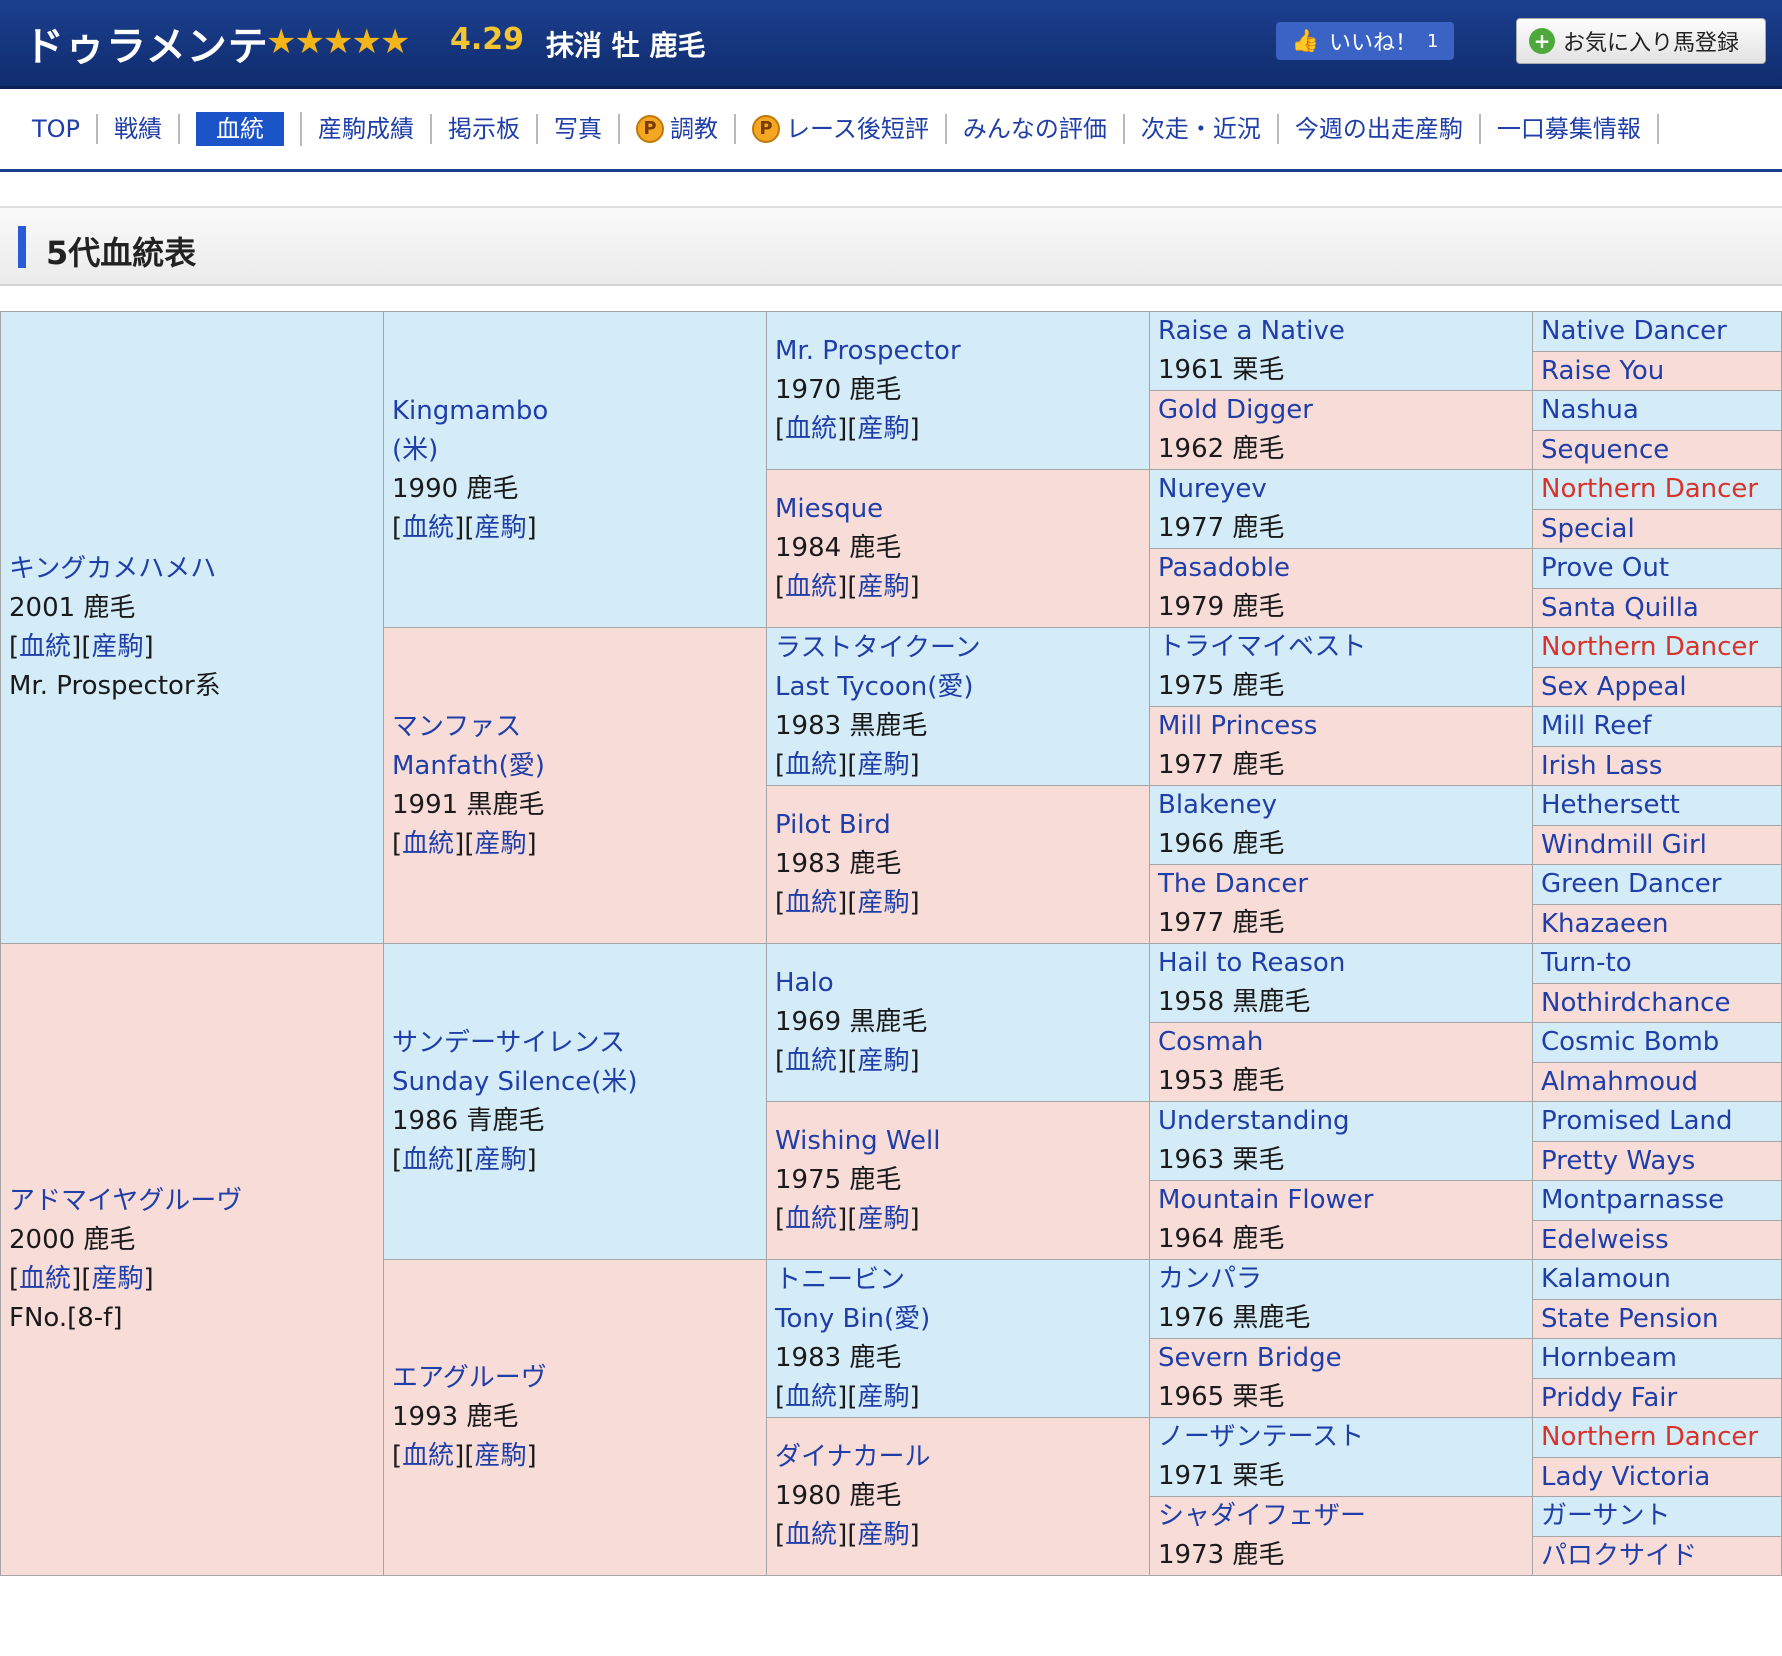 Image resolution: width=1782 pixels, height=1656 pixels. What do you see at coordinates (1618, 1161) in the screenshot?
I see `ancestor-name-link: Pretty Ways` at bounding box center [1618, 1161].